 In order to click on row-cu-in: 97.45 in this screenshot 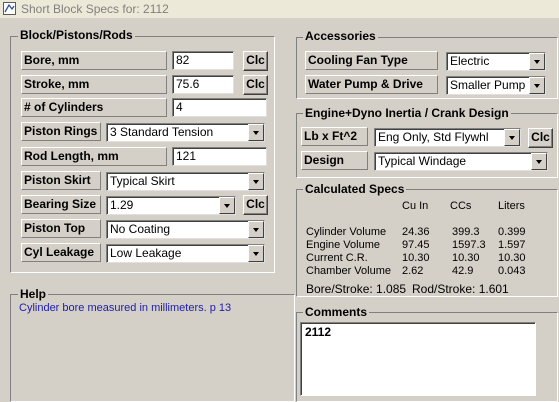, I will do `click(416, 245)`.